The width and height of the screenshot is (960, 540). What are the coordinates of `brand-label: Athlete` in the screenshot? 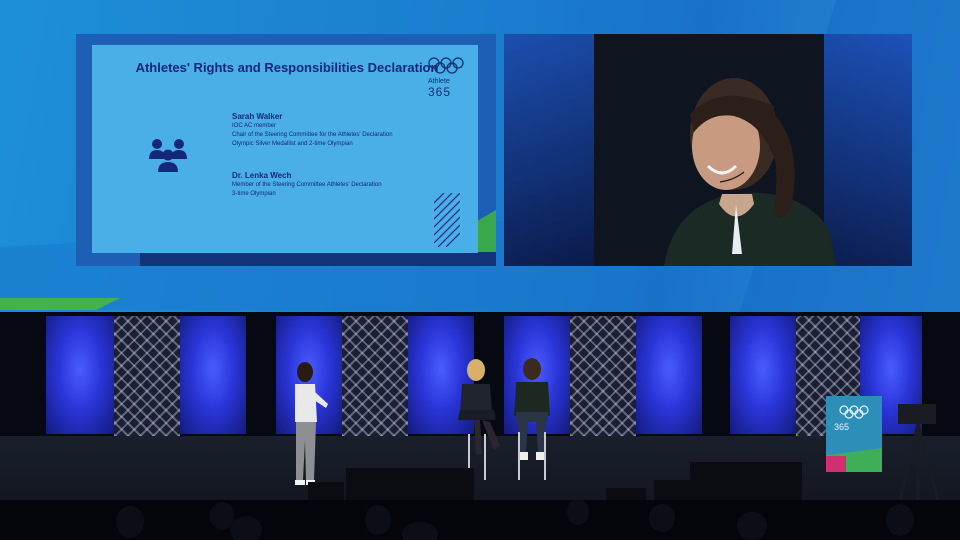 It's located at (439, 81).